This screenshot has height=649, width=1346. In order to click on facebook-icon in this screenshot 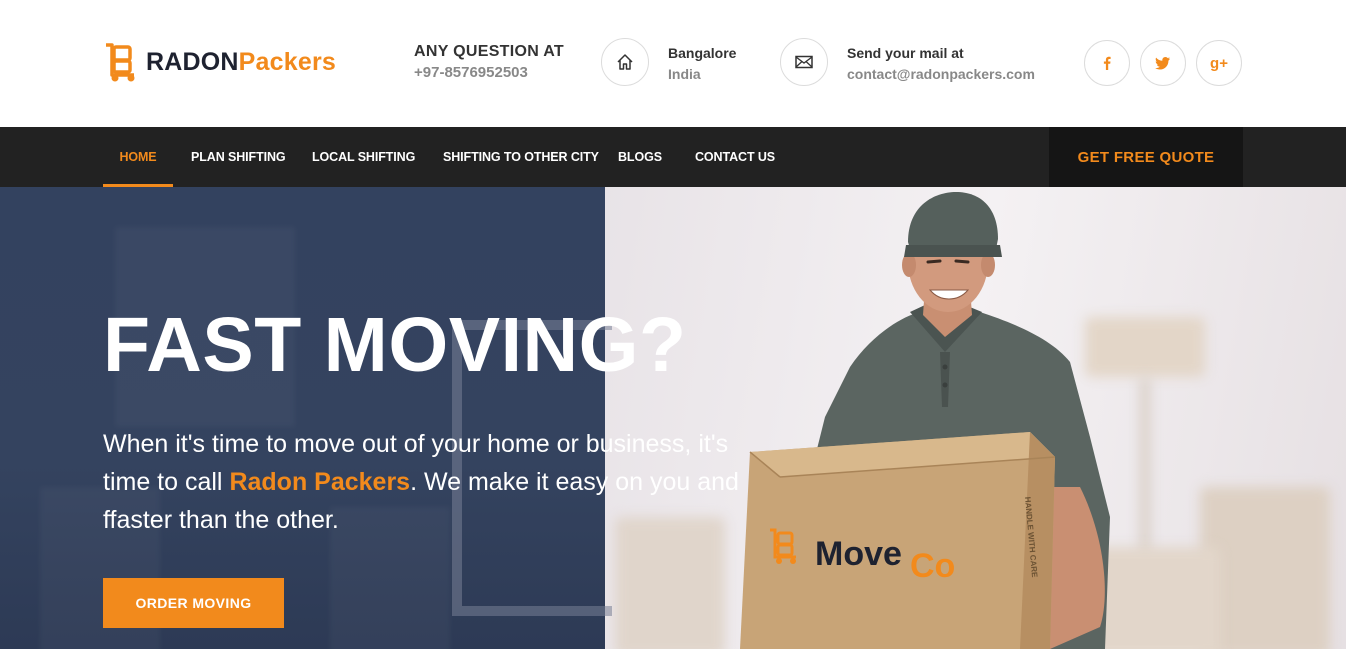, I will do `click(1107, 63)`.